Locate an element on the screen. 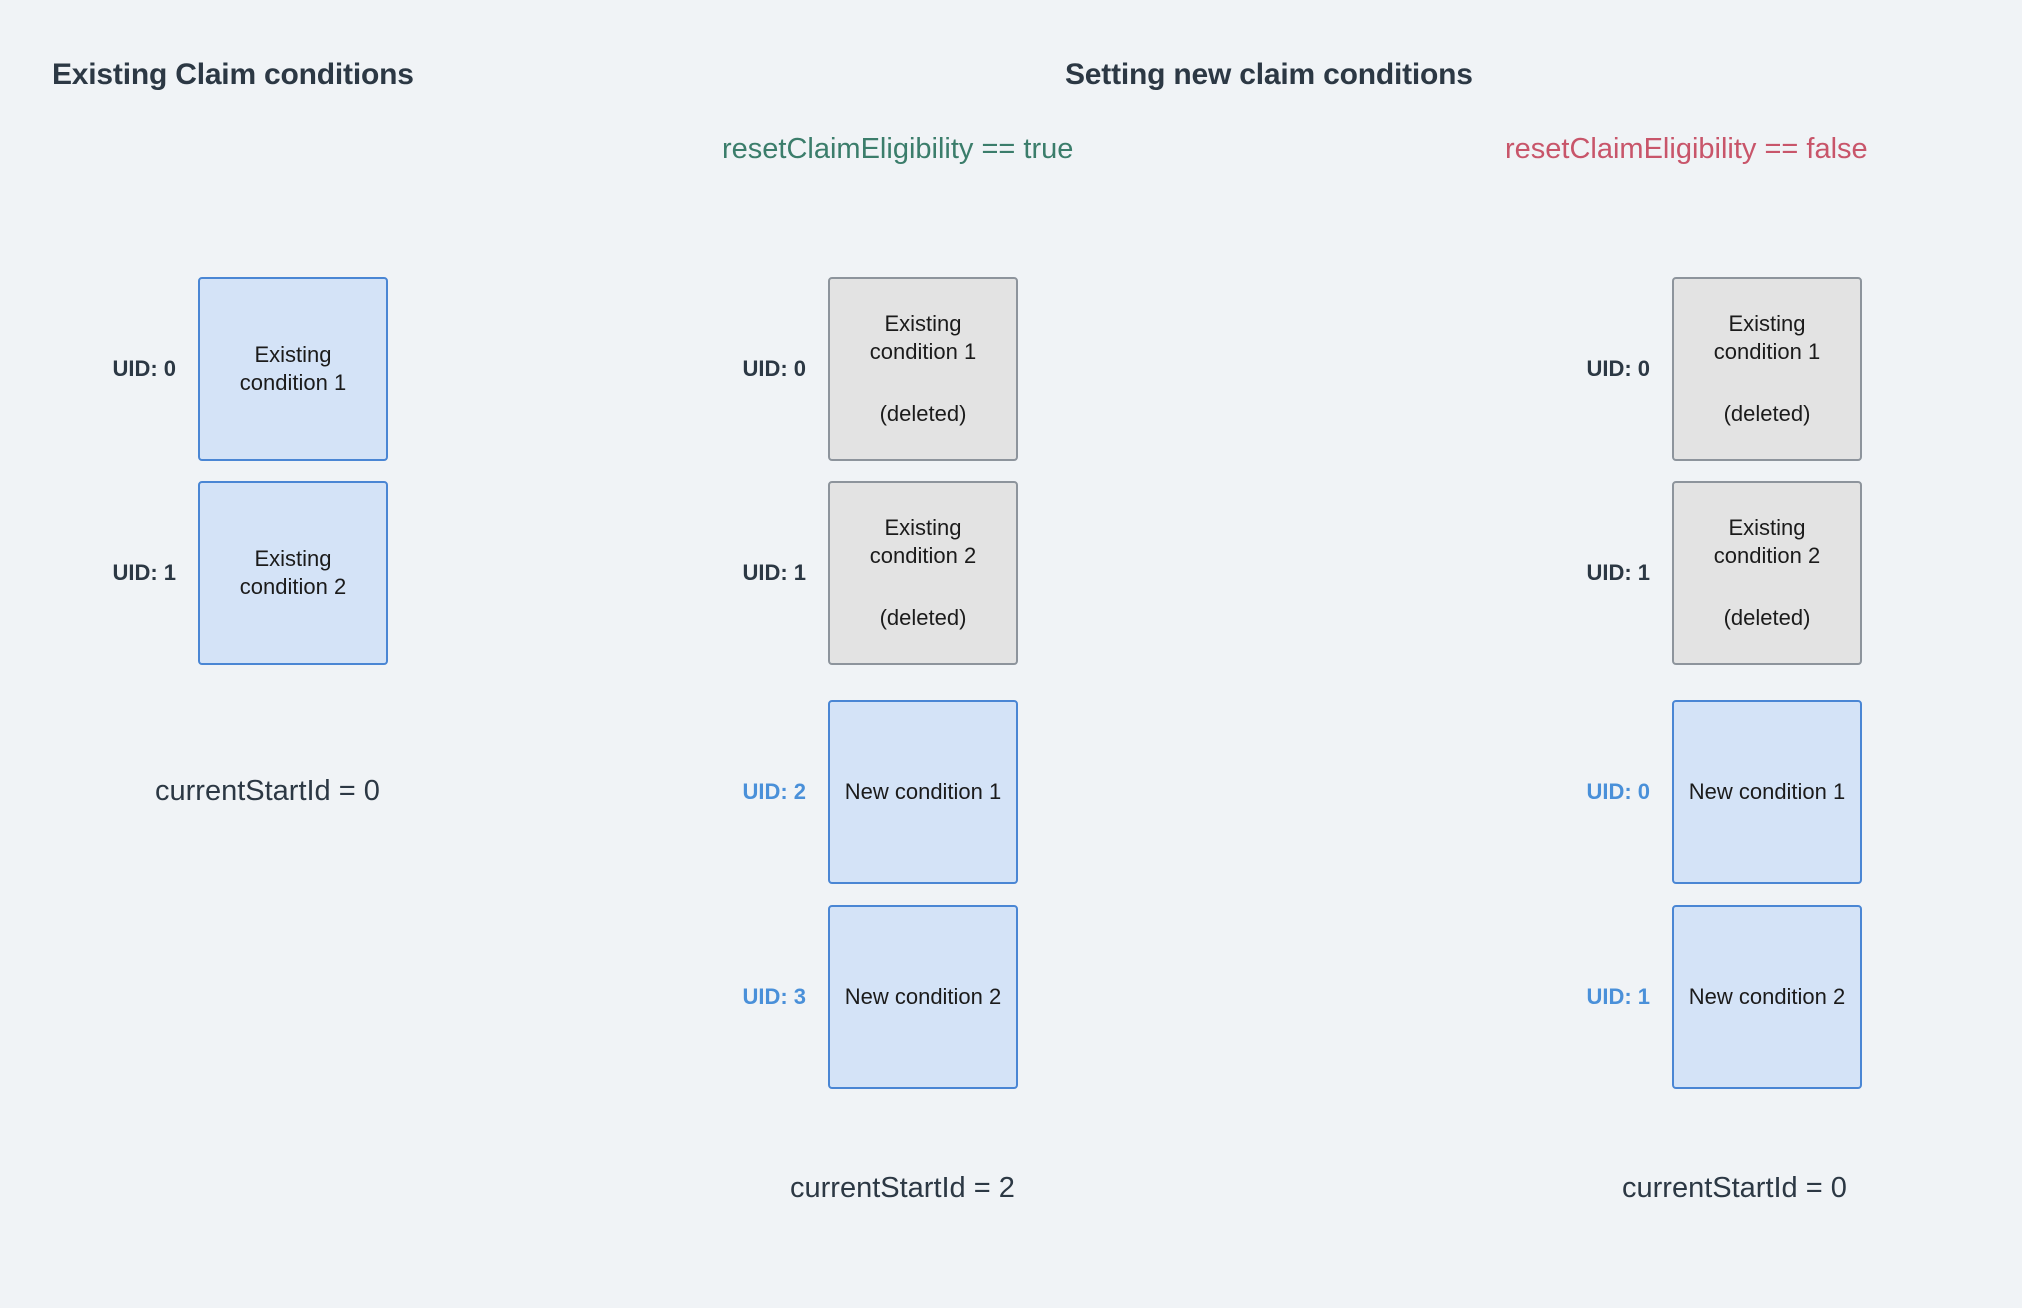 The image size is (2022, 1308). condition-row: UID: 1 New condition 2 is located at coordinates (1708, 997).